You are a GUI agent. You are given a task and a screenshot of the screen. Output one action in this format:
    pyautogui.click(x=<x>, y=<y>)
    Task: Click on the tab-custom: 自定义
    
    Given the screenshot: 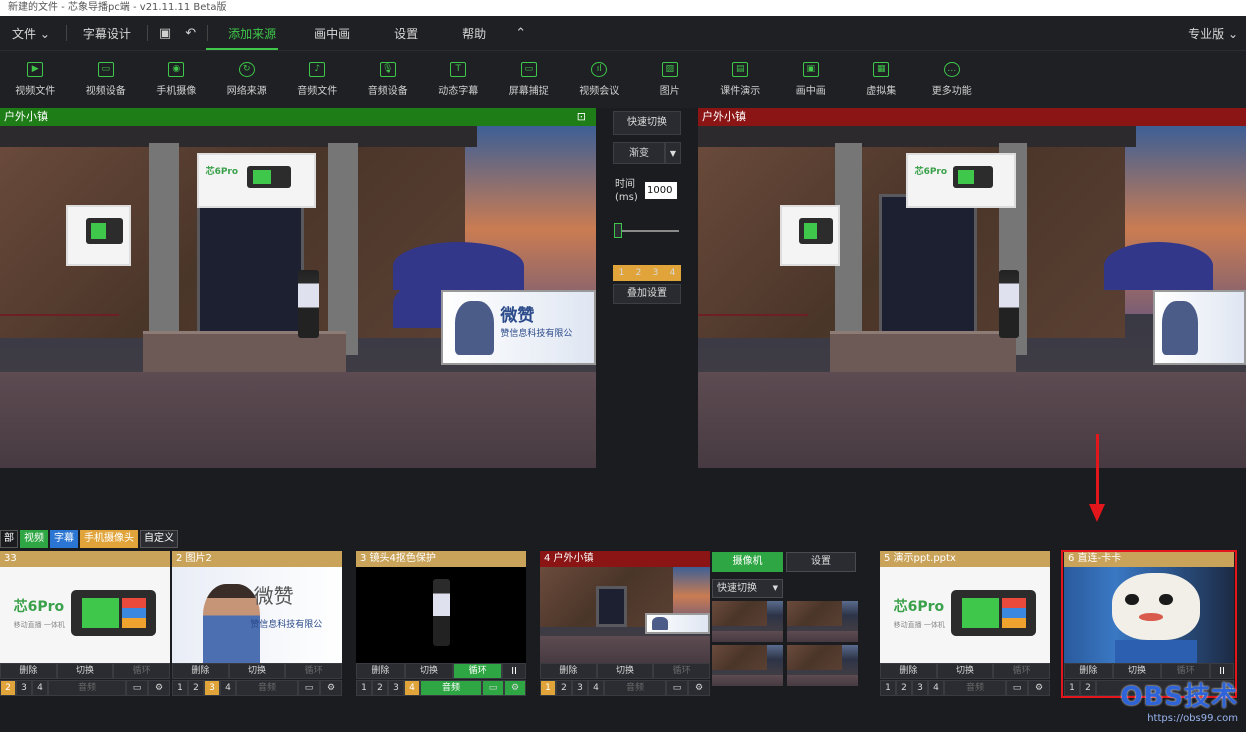 What is the action you would take?
    pyautogui.click(x=159, y=539)
    